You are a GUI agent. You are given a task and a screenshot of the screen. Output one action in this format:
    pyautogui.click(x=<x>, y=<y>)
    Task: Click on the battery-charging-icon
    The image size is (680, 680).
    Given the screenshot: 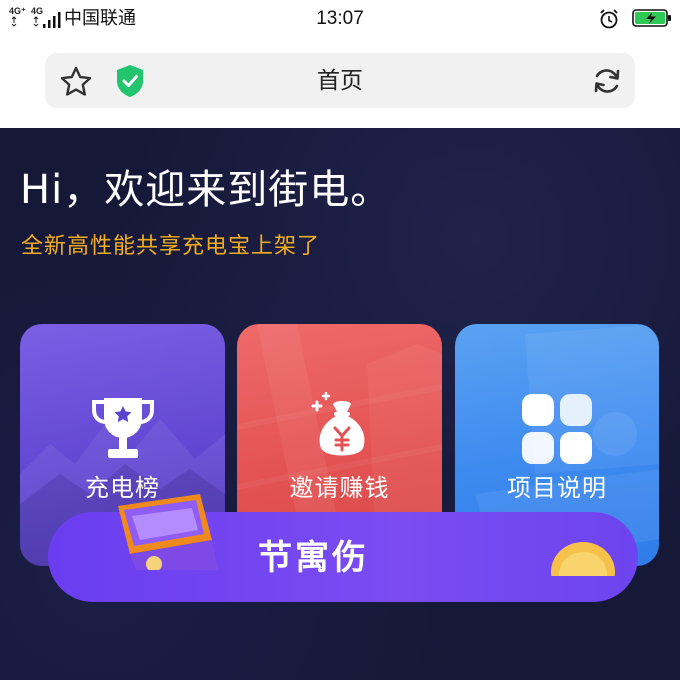 What is the action you would take?
    pyautogui.click(x=651, y=18)
    